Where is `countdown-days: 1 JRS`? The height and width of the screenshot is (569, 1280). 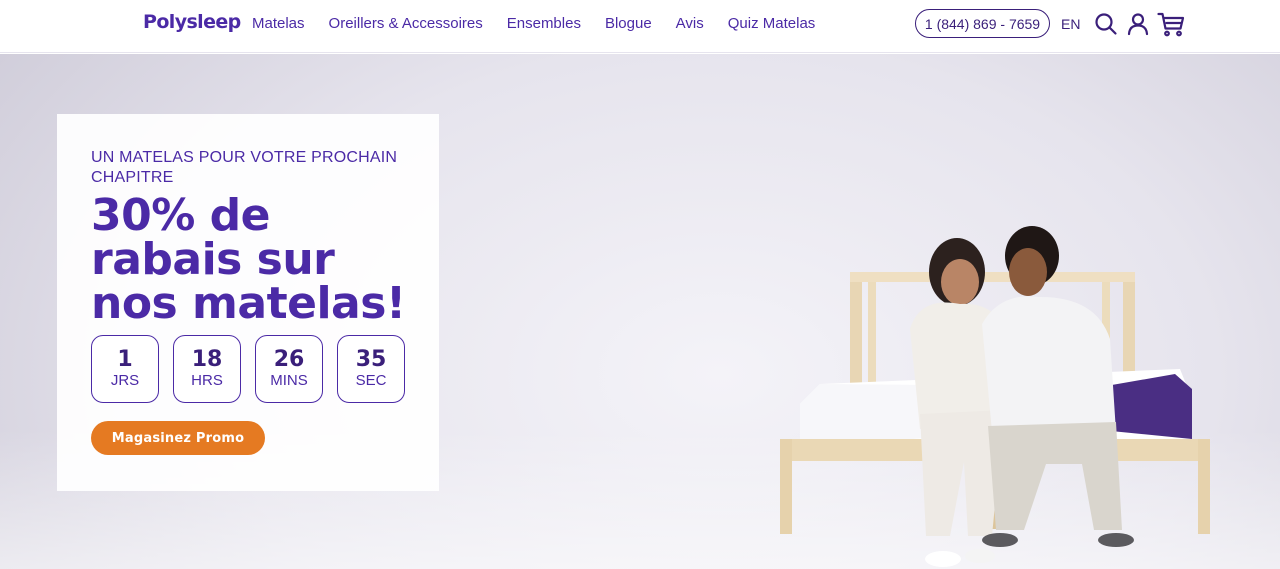 countdown-days: 1 JRS is located at coordinates (125, 369).